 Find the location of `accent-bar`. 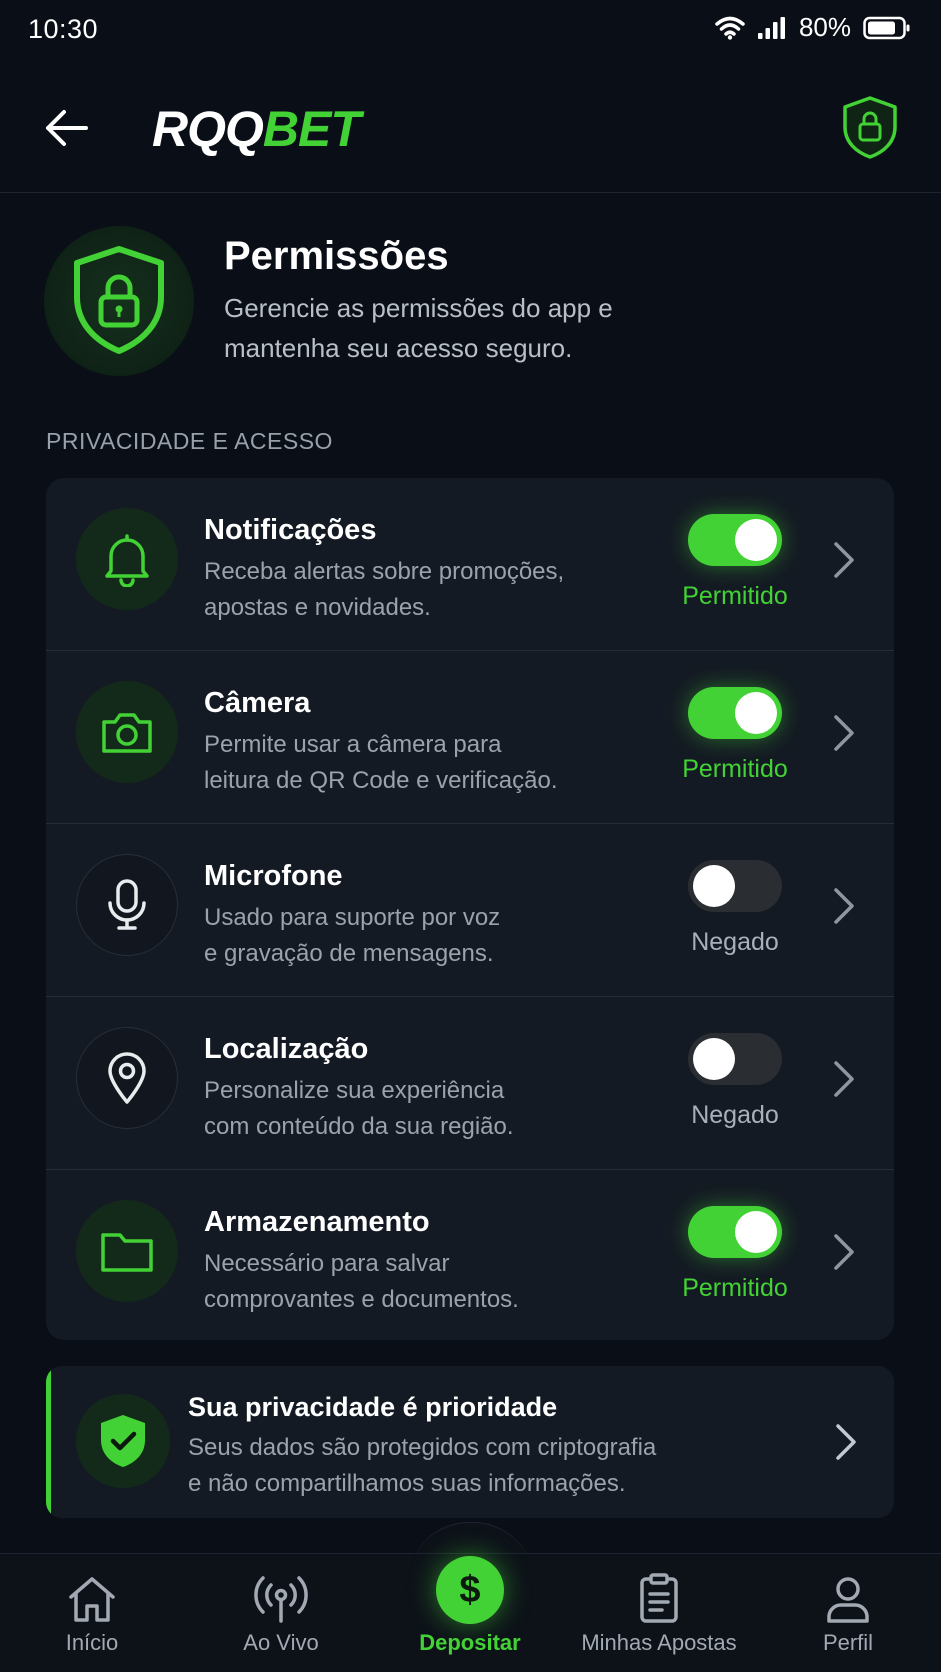

accent-bar is located at coordinates (48, 1442).